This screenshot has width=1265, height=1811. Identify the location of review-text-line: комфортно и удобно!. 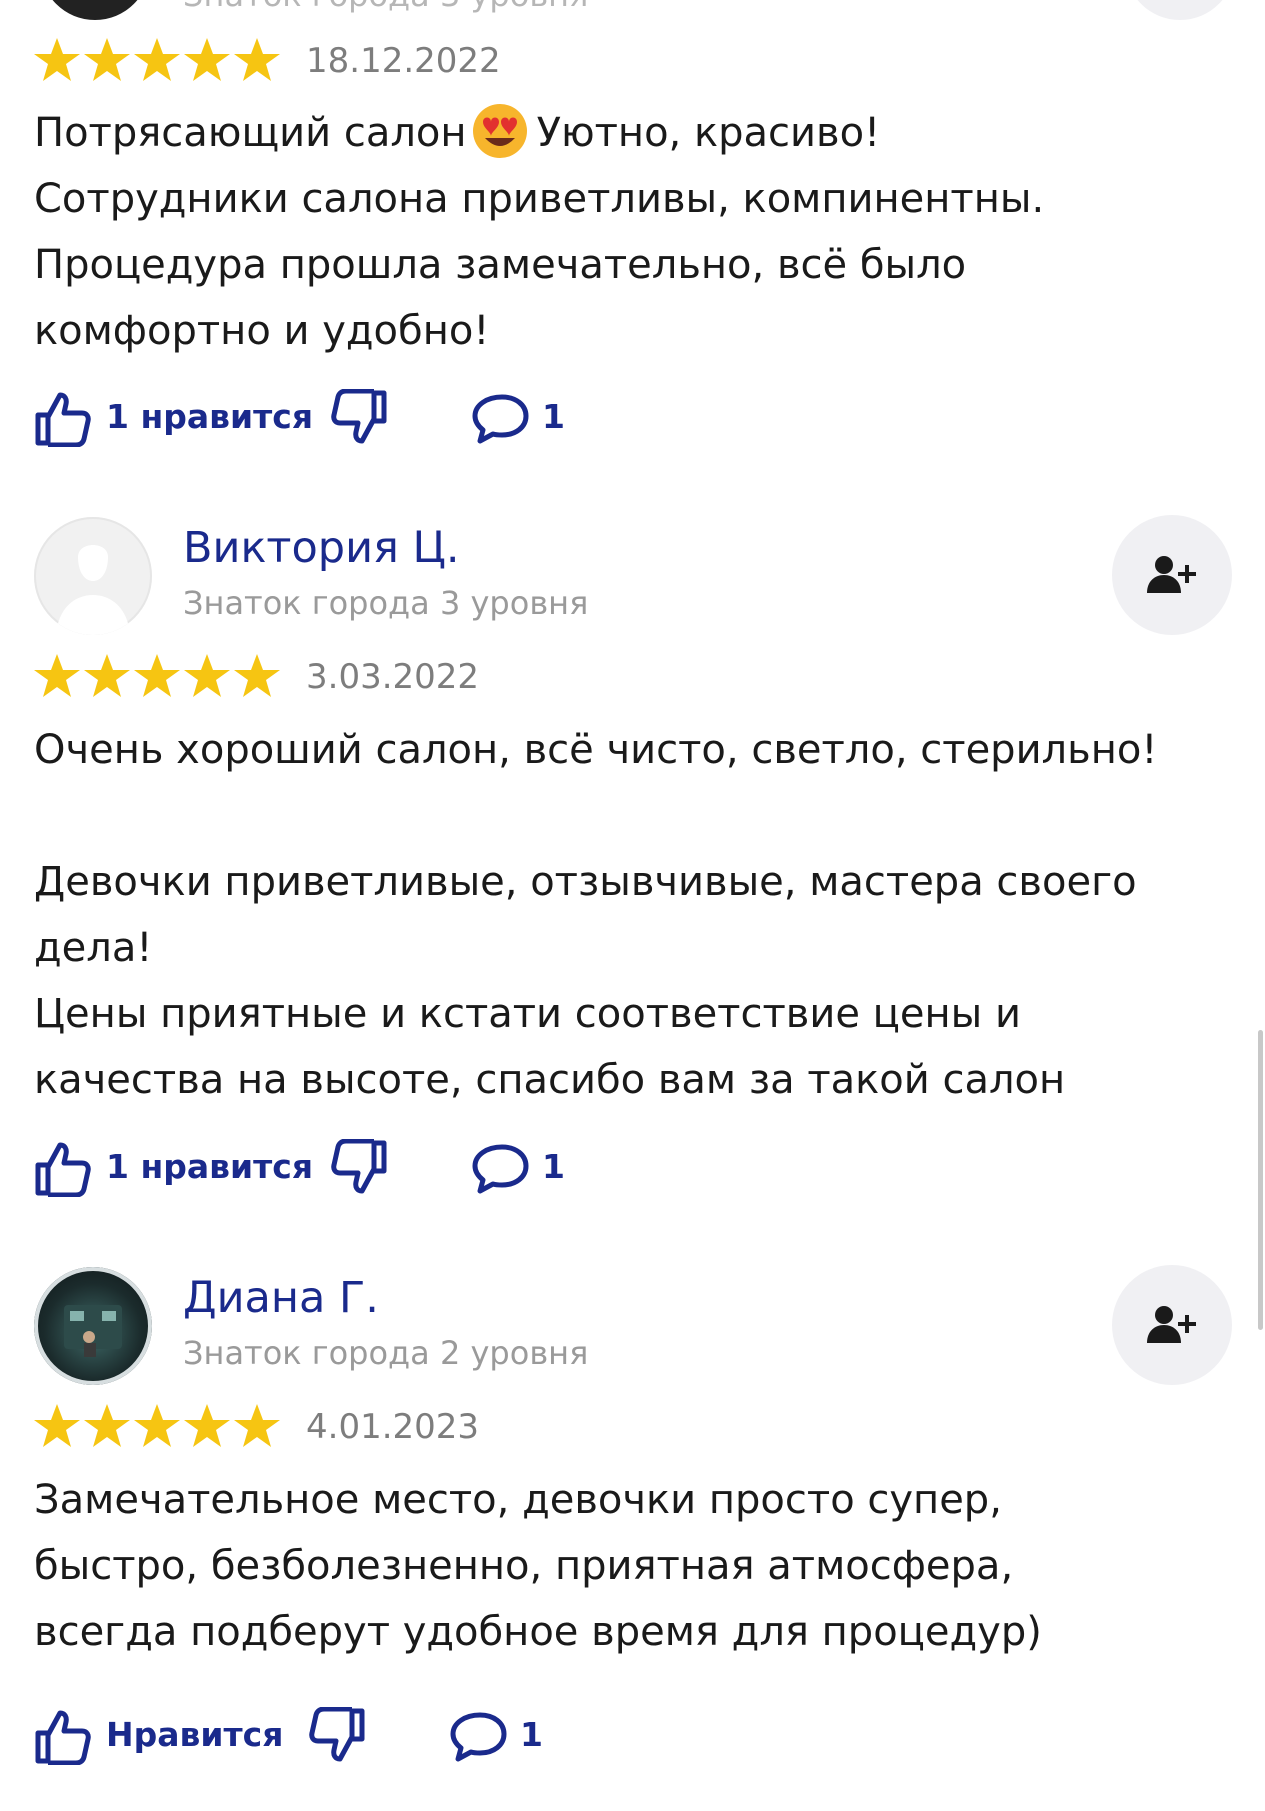
(262, 331).